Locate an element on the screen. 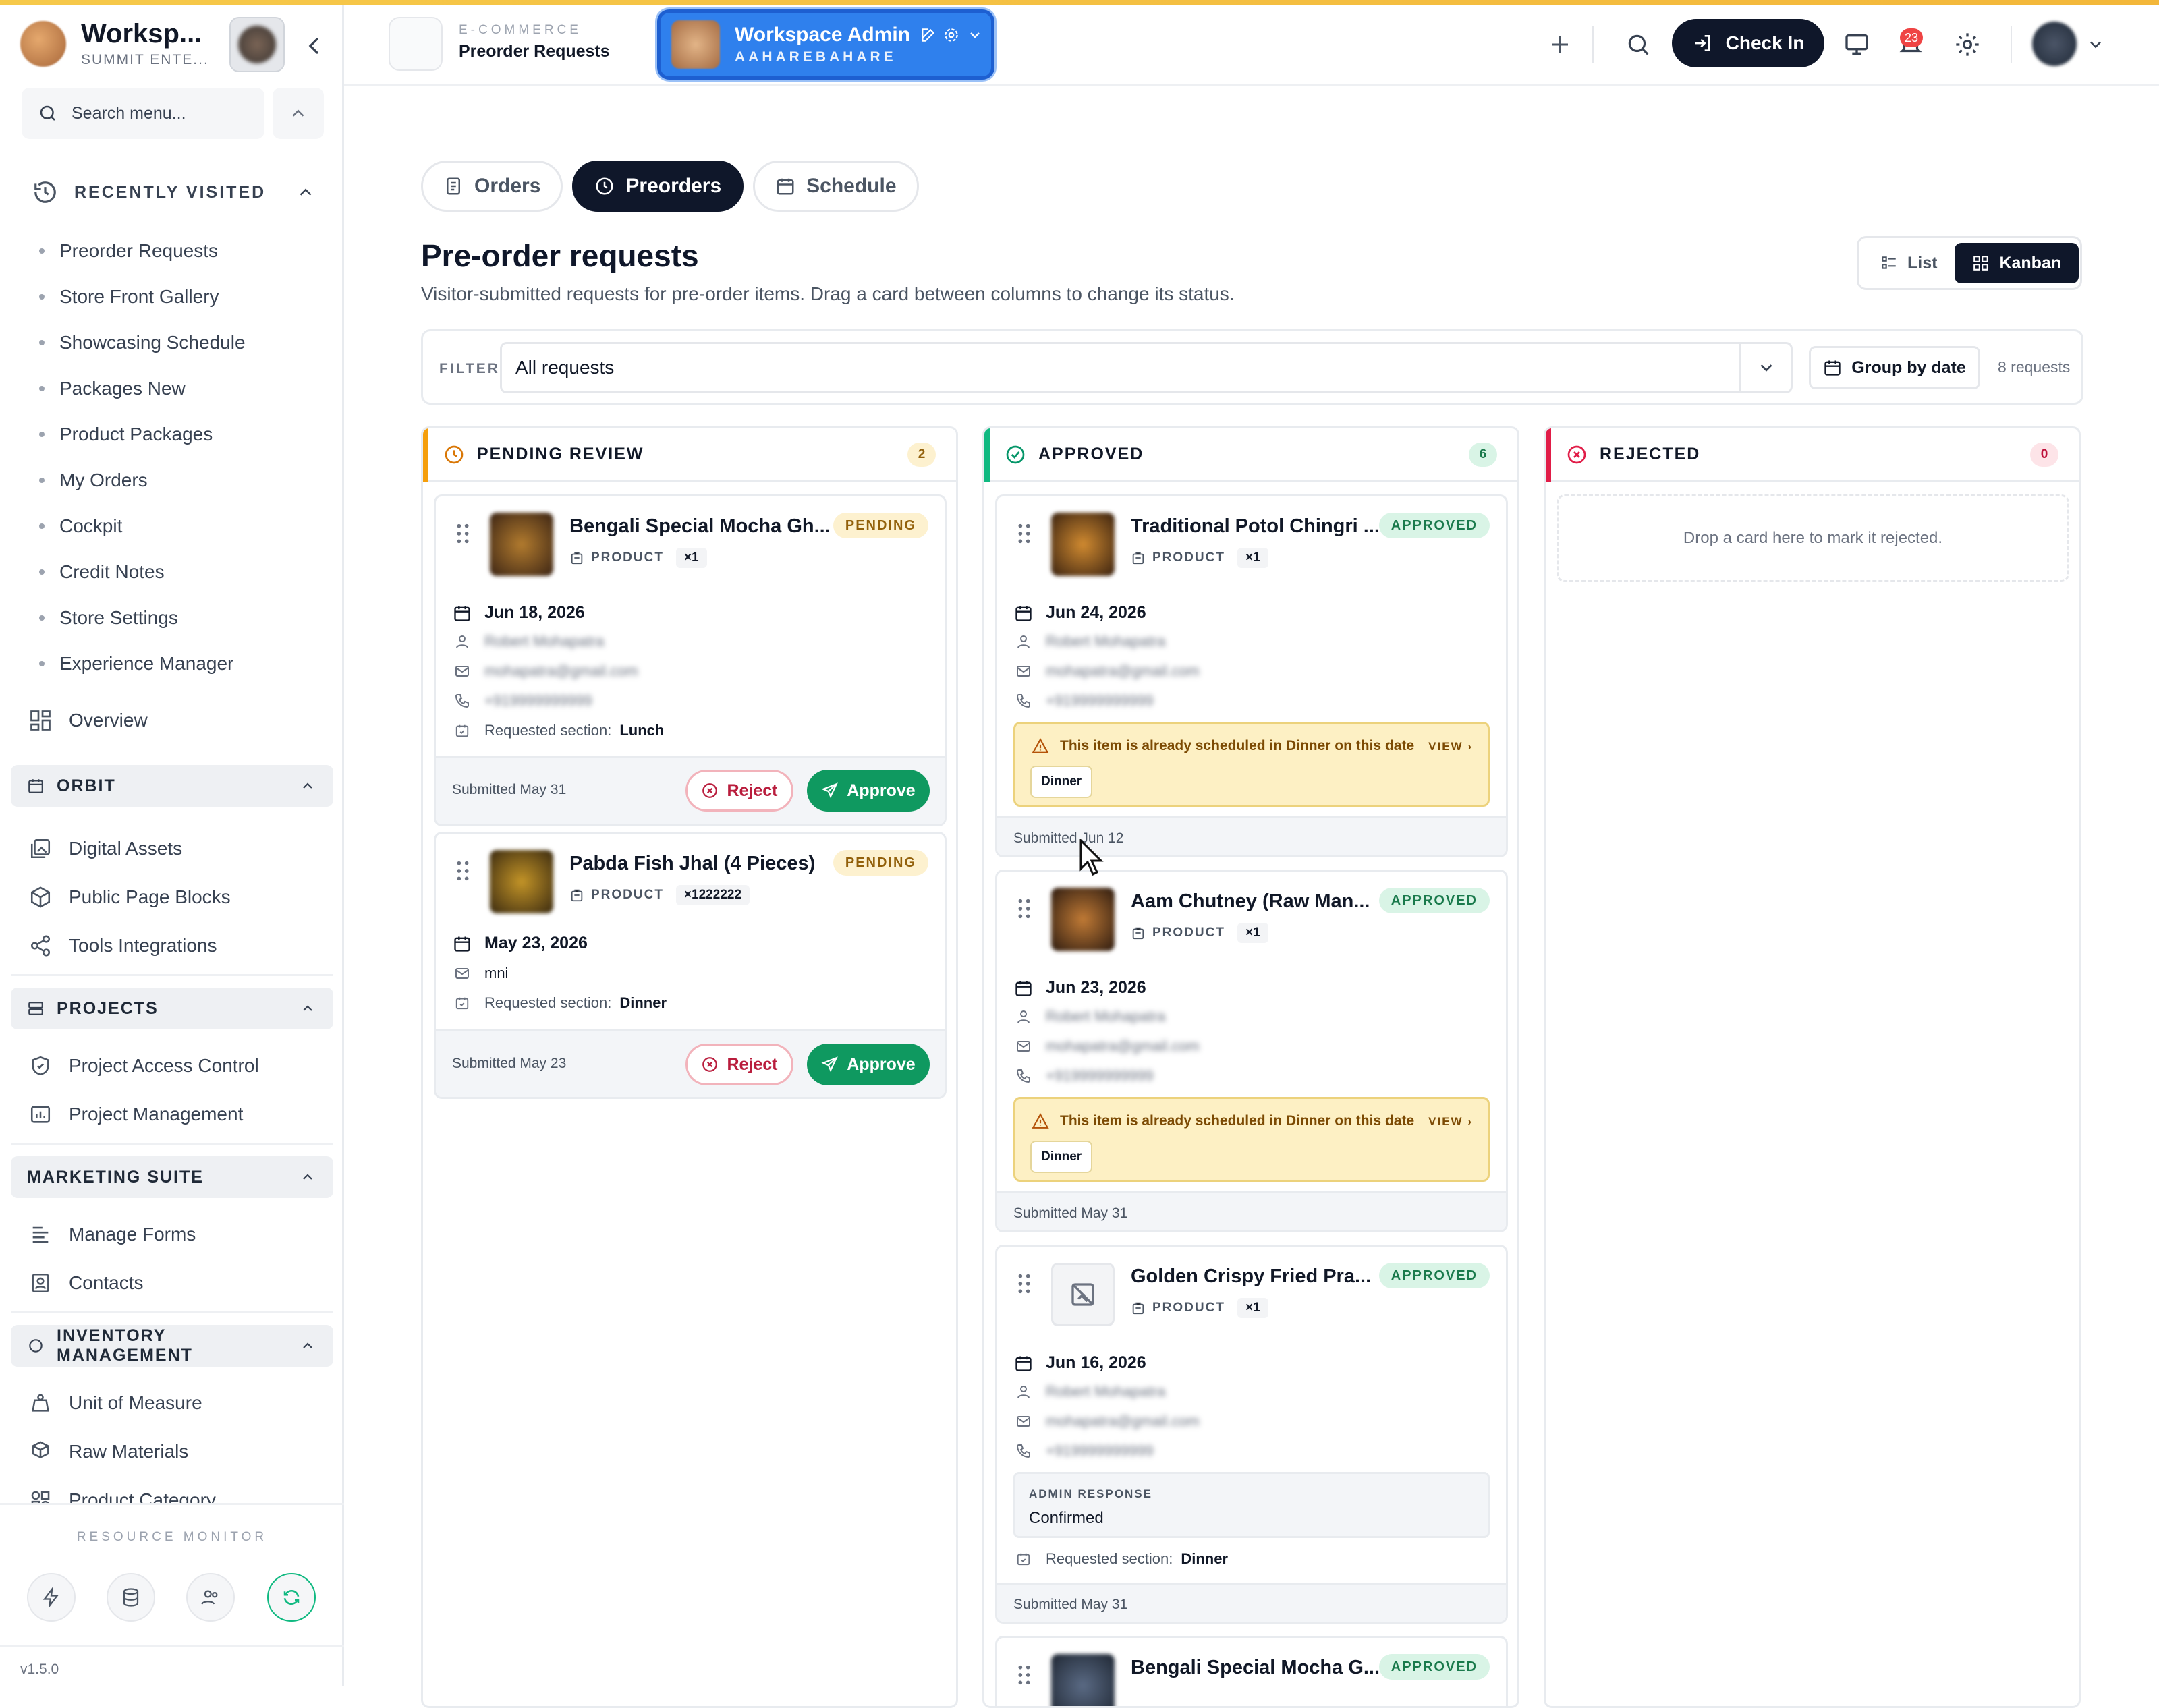 The height and width of the screenshot is (1708, 2159). group-by-date-button: Group by date is located at coordinates (1894, 367).